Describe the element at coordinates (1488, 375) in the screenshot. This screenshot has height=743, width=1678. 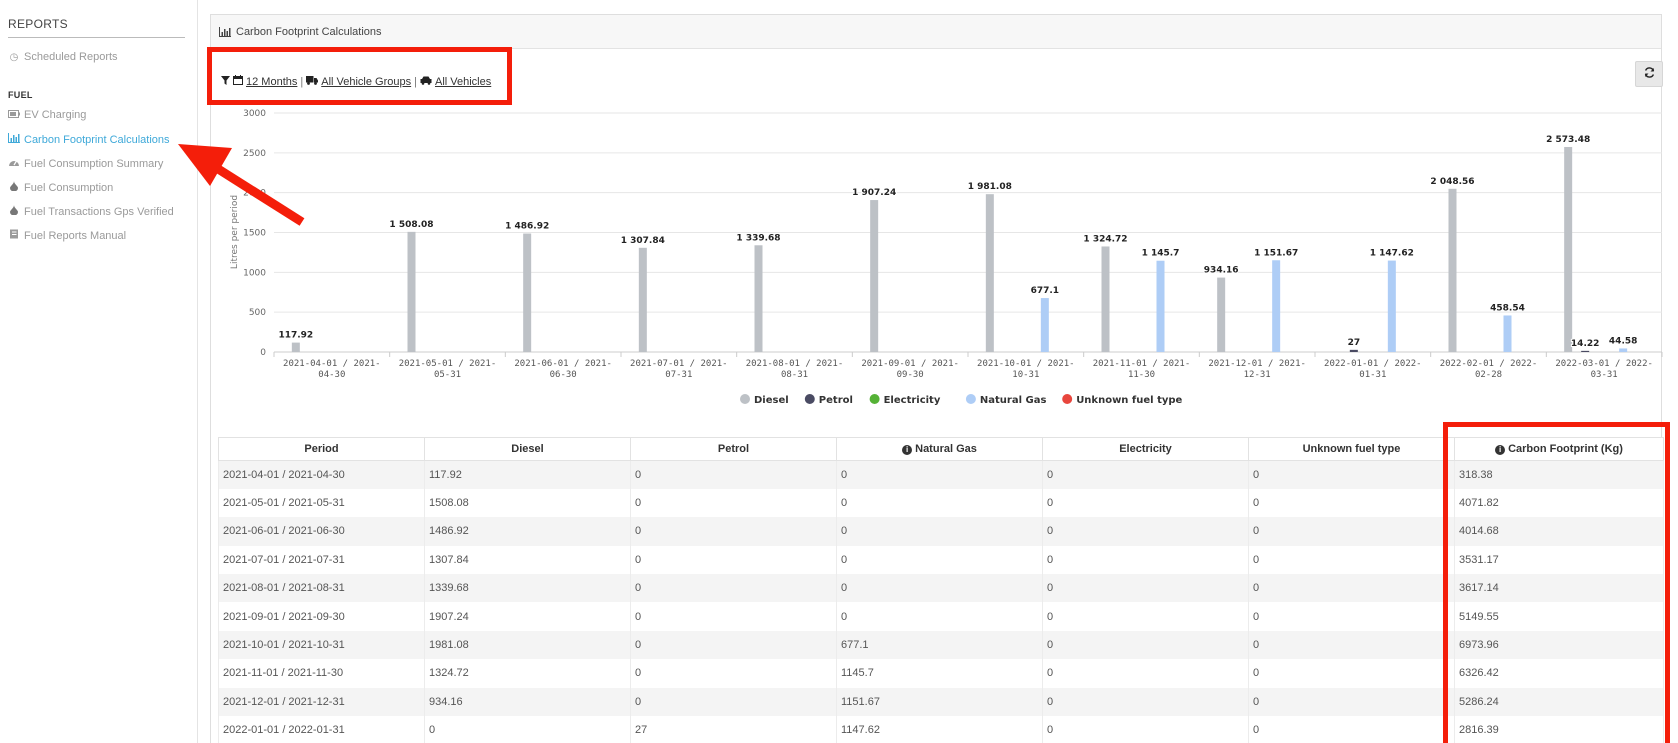
I see `x-tick-label: 02-28` at that location.